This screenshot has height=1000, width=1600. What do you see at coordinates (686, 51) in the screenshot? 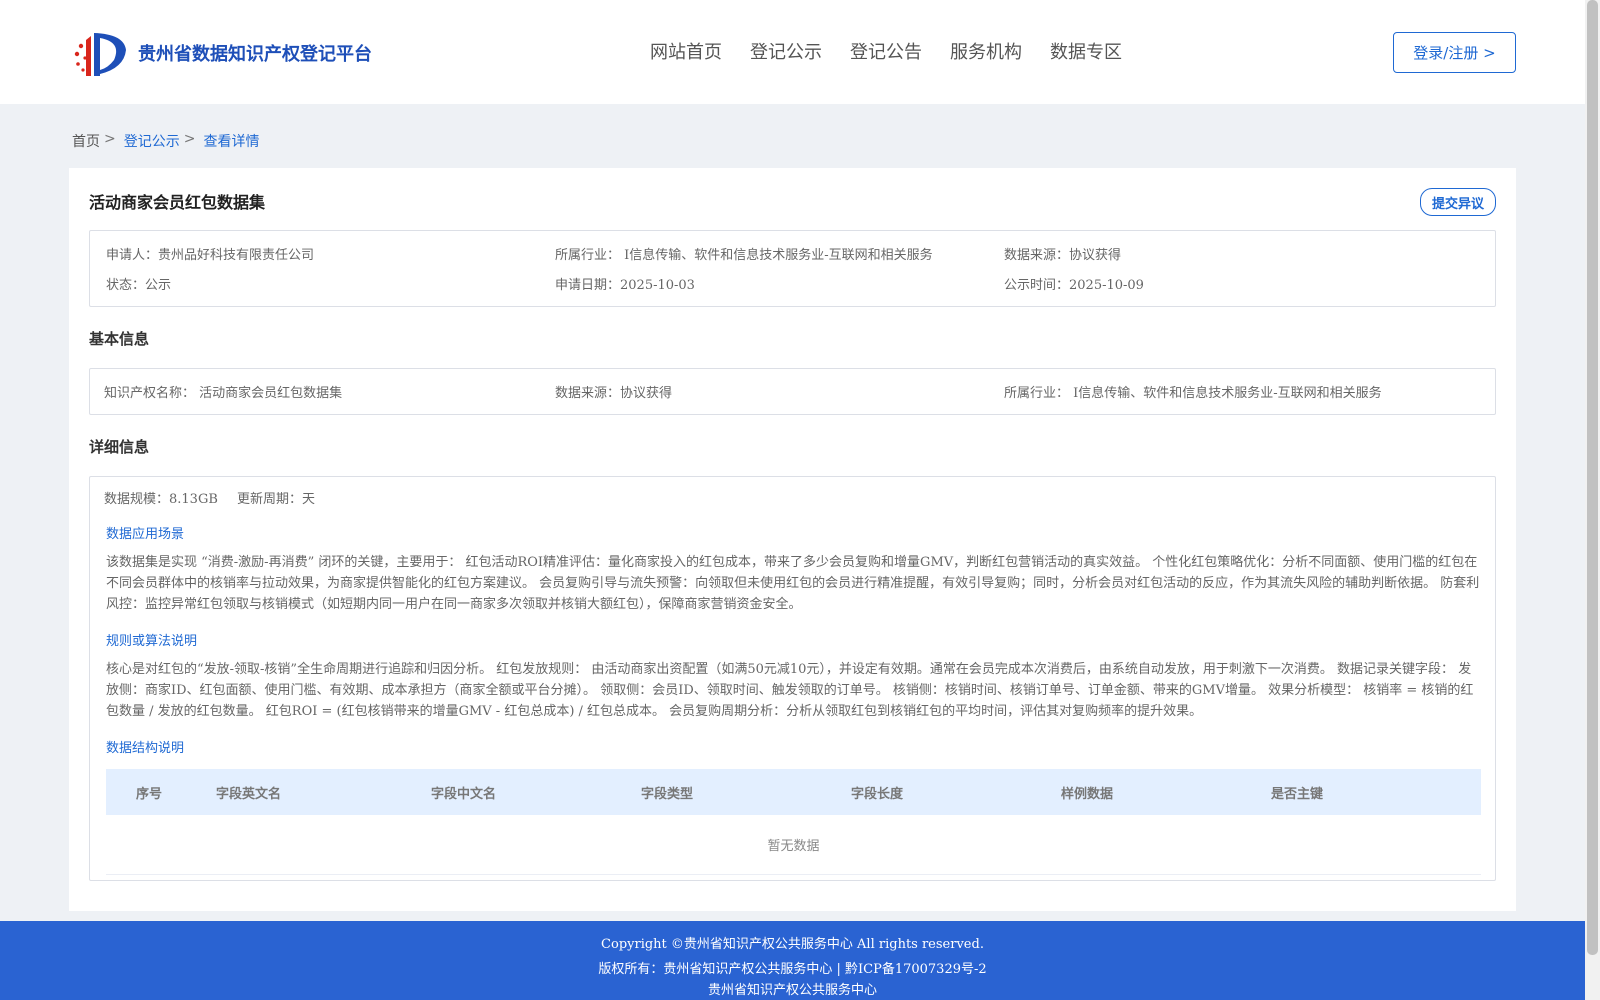
I see `nav-home: 网站首页` at bounding box center [686, 51].